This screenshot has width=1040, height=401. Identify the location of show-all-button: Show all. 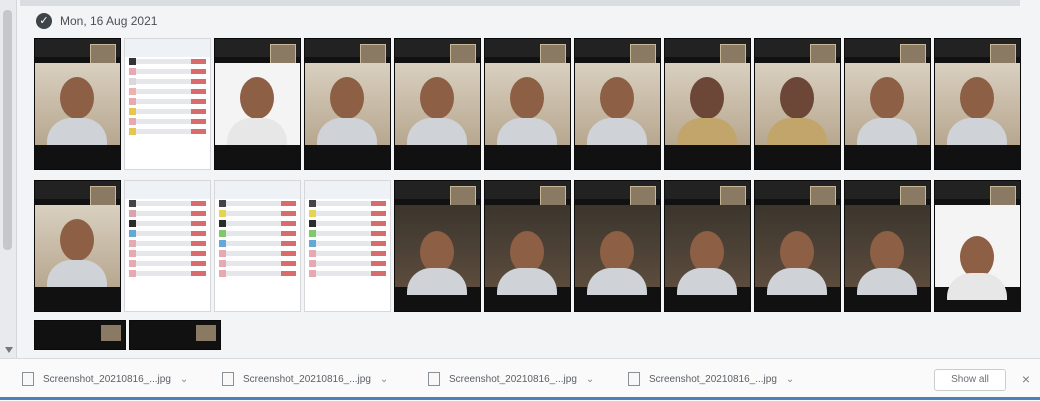
(970, 380).